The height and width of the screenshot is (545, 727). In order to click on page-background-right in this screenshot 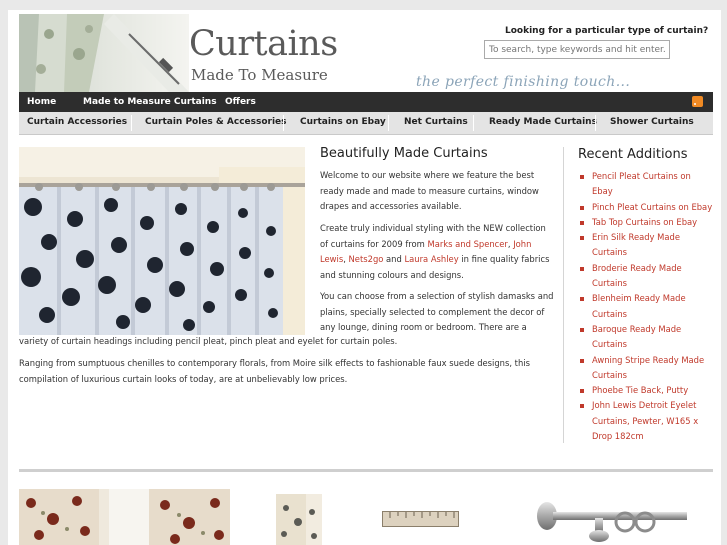, I will do `click(724, 272)`.